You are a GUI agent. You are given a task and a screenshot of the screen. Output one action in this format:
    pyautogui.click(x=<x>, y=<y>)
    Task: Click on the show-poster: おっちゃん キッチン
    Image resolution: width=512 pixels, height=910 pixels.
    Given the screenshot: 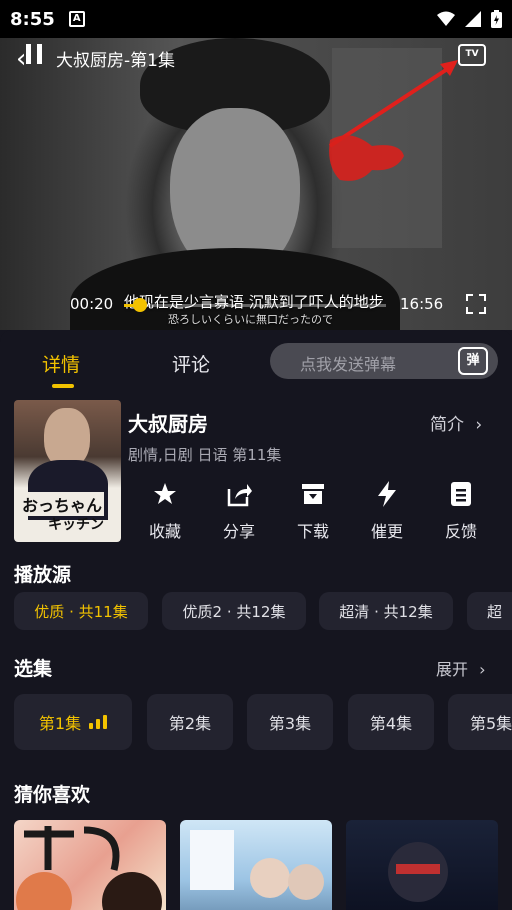 What is the action you would take?
    pyautogui.click(x=67, y=471)
    